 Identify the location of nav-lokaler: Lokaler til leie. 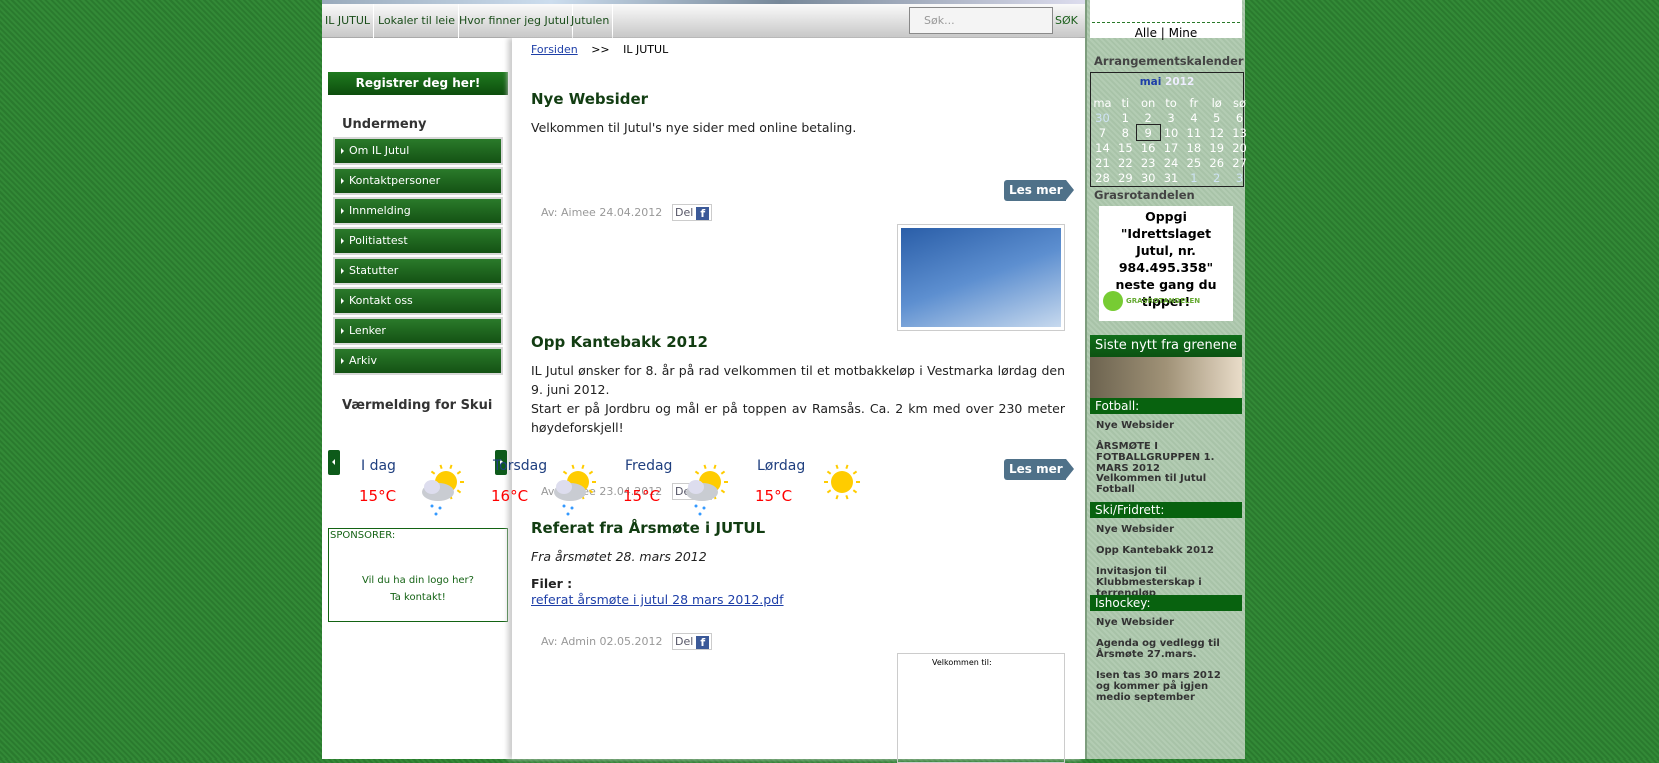
(417, 21).